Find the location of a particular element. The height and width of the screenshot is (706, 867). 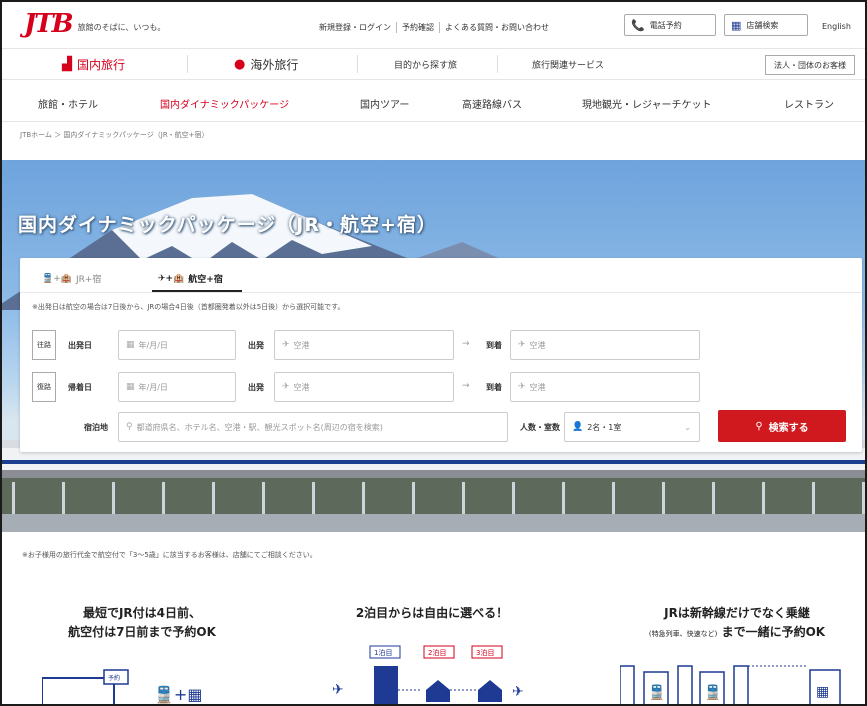

nav-overseas: ● 海外旅行 is located at coordinates (266, 64).